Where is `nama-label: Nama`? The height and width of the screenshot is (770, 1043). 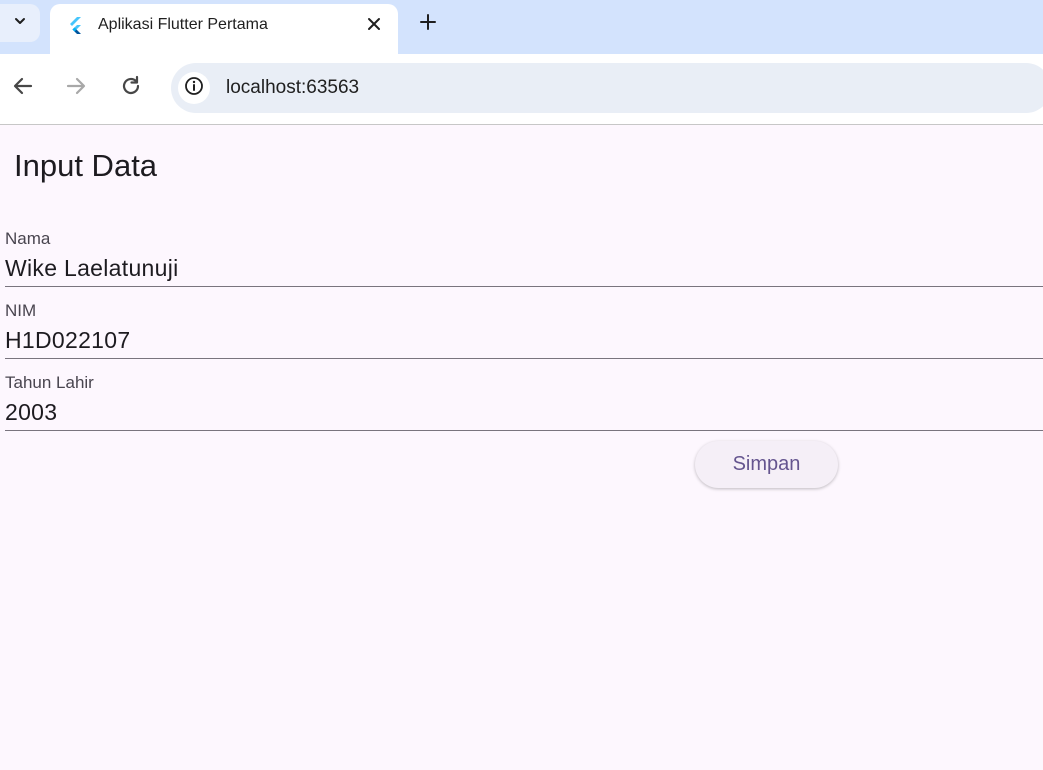
nama-label: Nama is located at coordinates (28, 238).